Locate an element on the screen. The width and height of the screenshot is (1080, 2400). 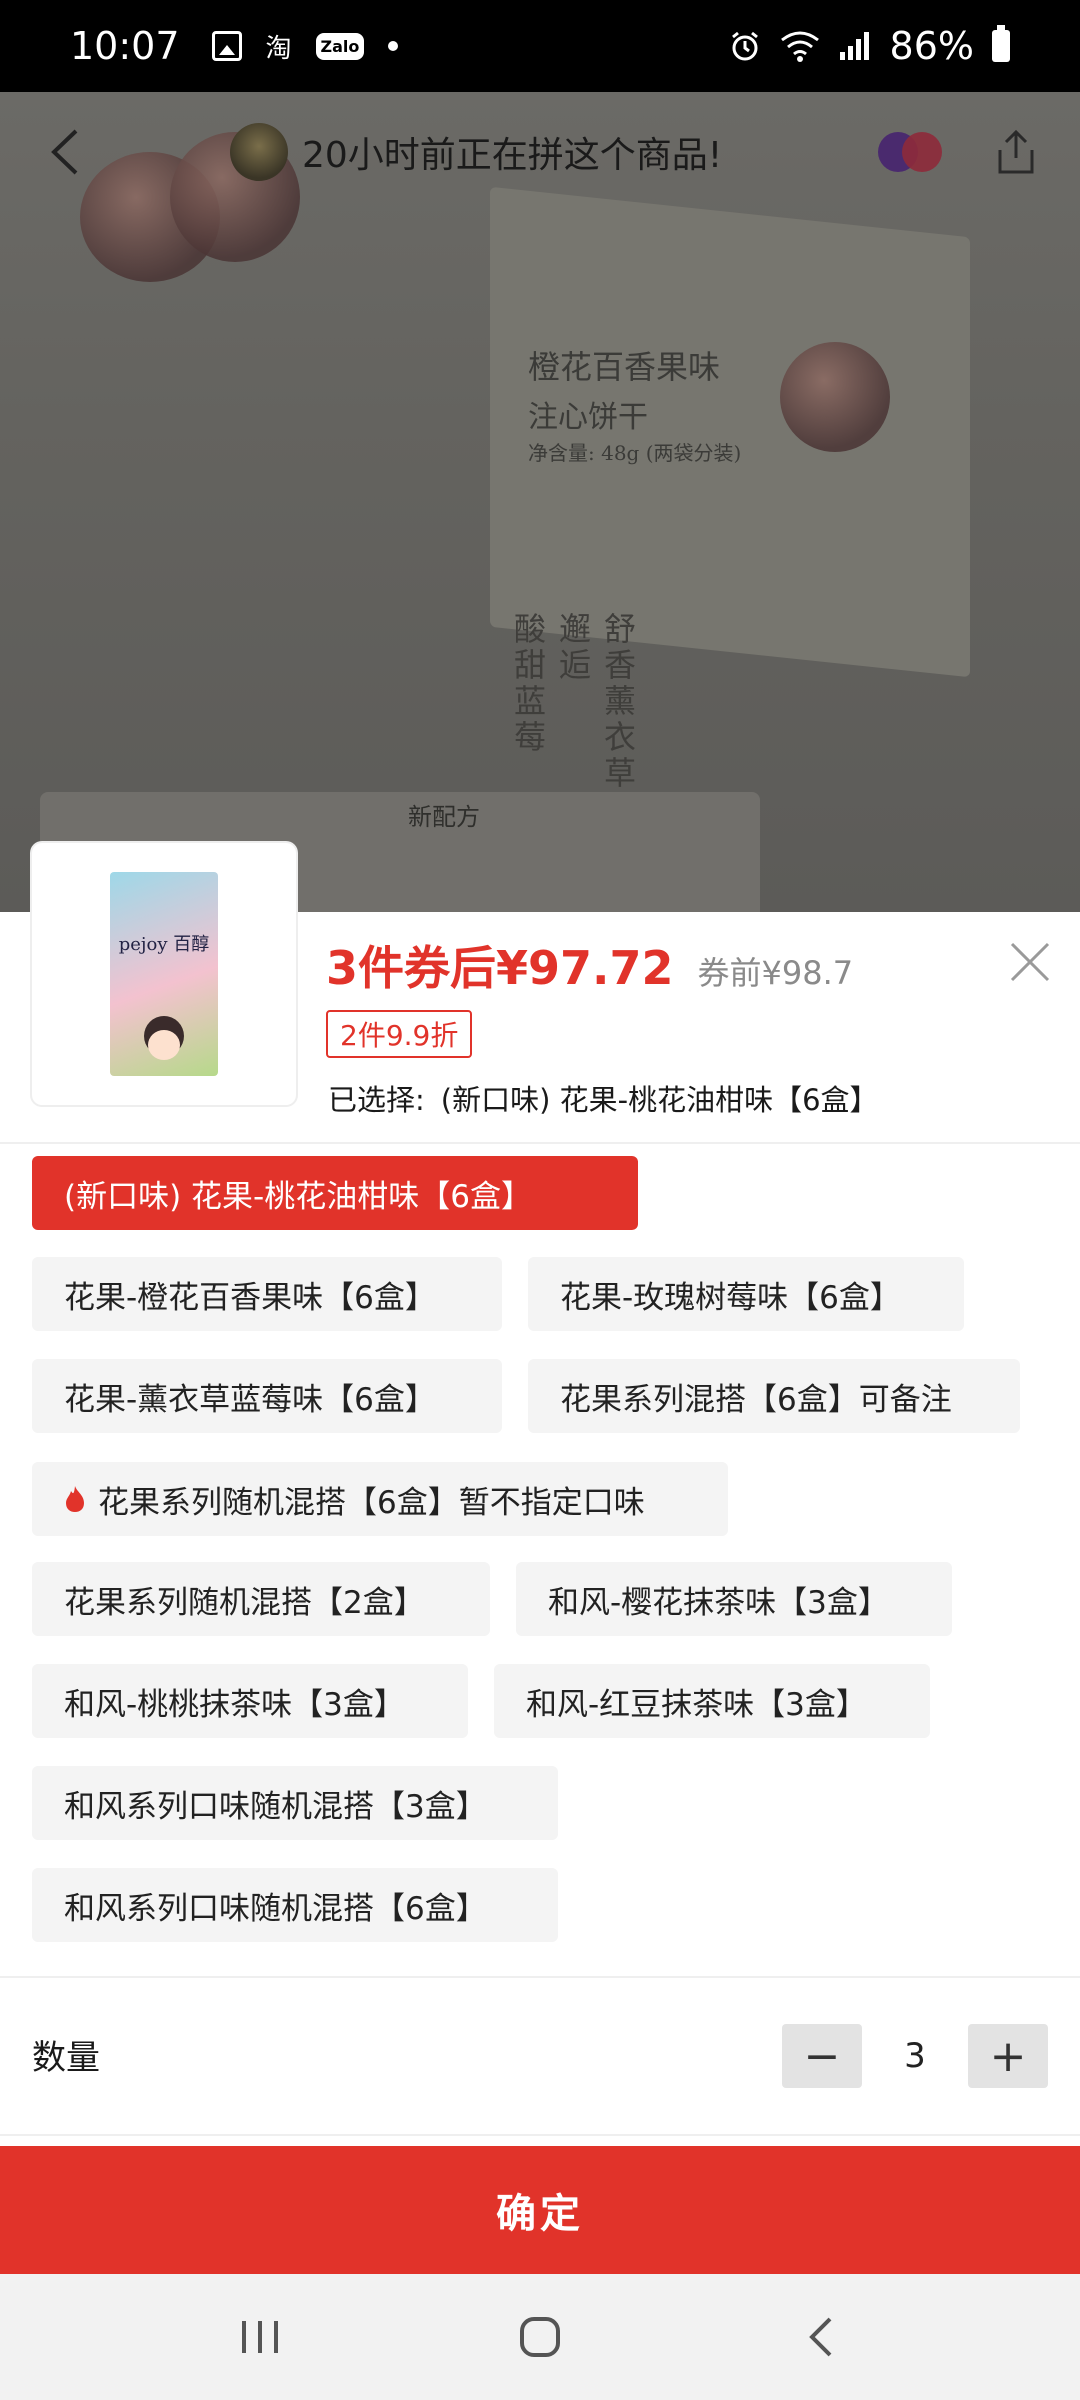
share-icon is located at coordinates (1016, 152).